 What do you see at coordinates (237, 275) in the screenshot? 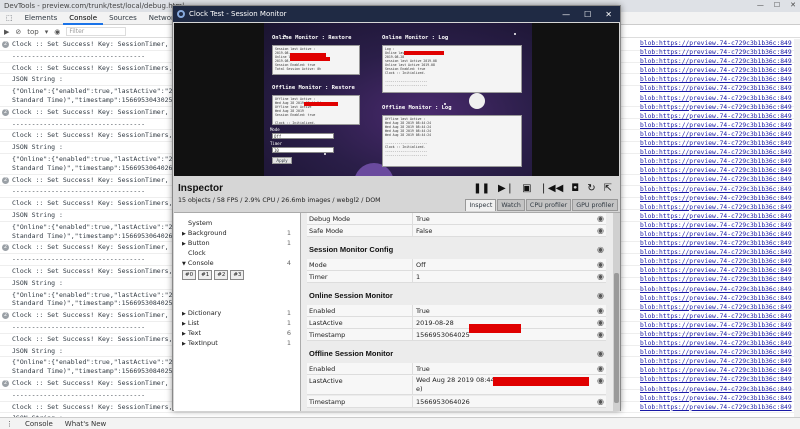
I see `console-index-button: #3` at bounding box center [237, 275].